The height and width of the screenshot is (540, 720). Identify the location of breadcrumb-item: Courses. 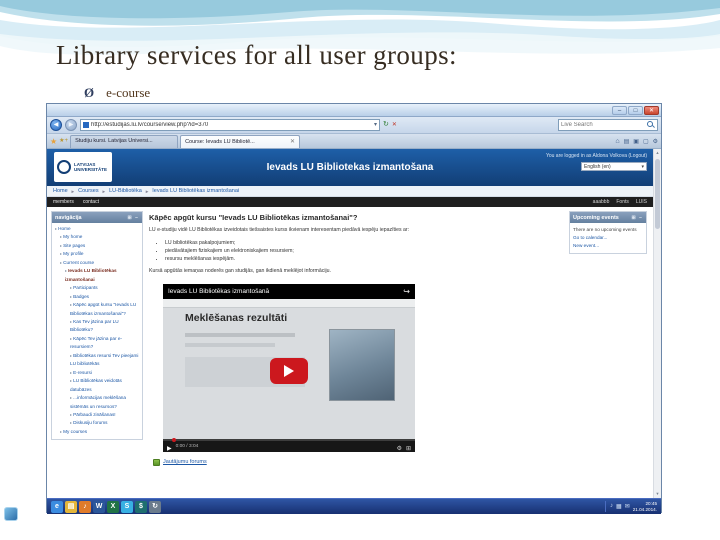
(88, 191).